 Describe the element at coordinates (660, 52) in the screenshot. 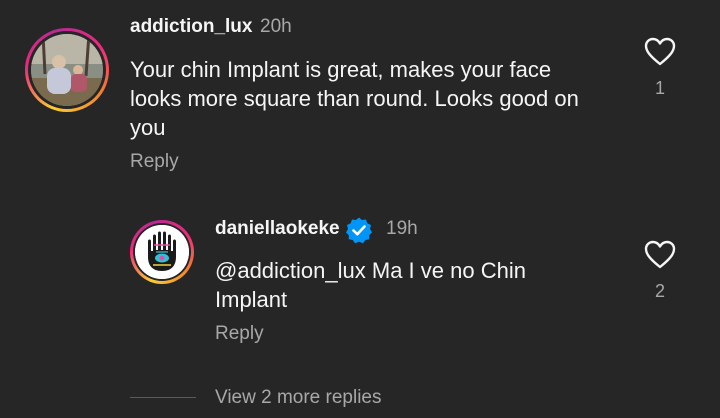

I see `comment-like-heart-icon` at that location.